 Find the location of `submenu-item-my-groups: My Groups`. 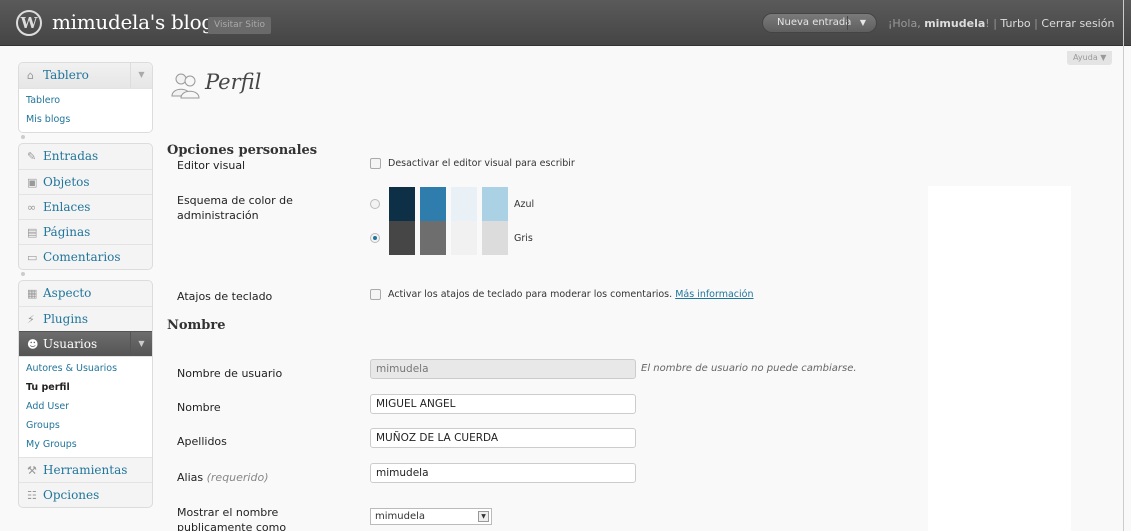

submenu-item-my-groups: My Groups is located at coordinates (85, 444).